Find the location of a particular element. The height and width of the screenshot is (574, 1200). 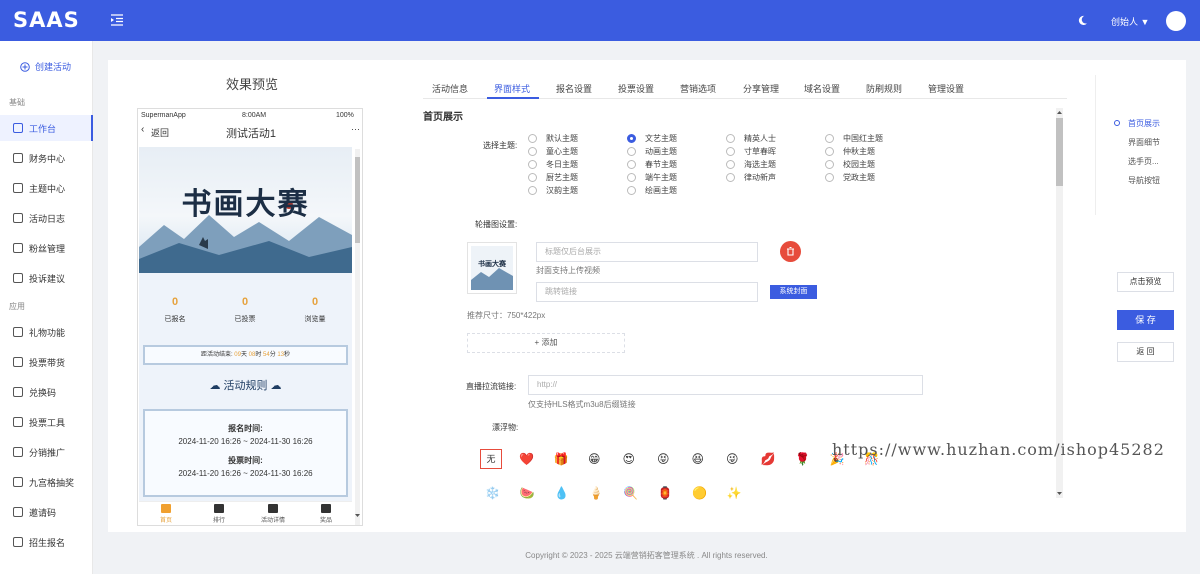

theme-radio: 绘画主题 is located at coordinates (652, 190).